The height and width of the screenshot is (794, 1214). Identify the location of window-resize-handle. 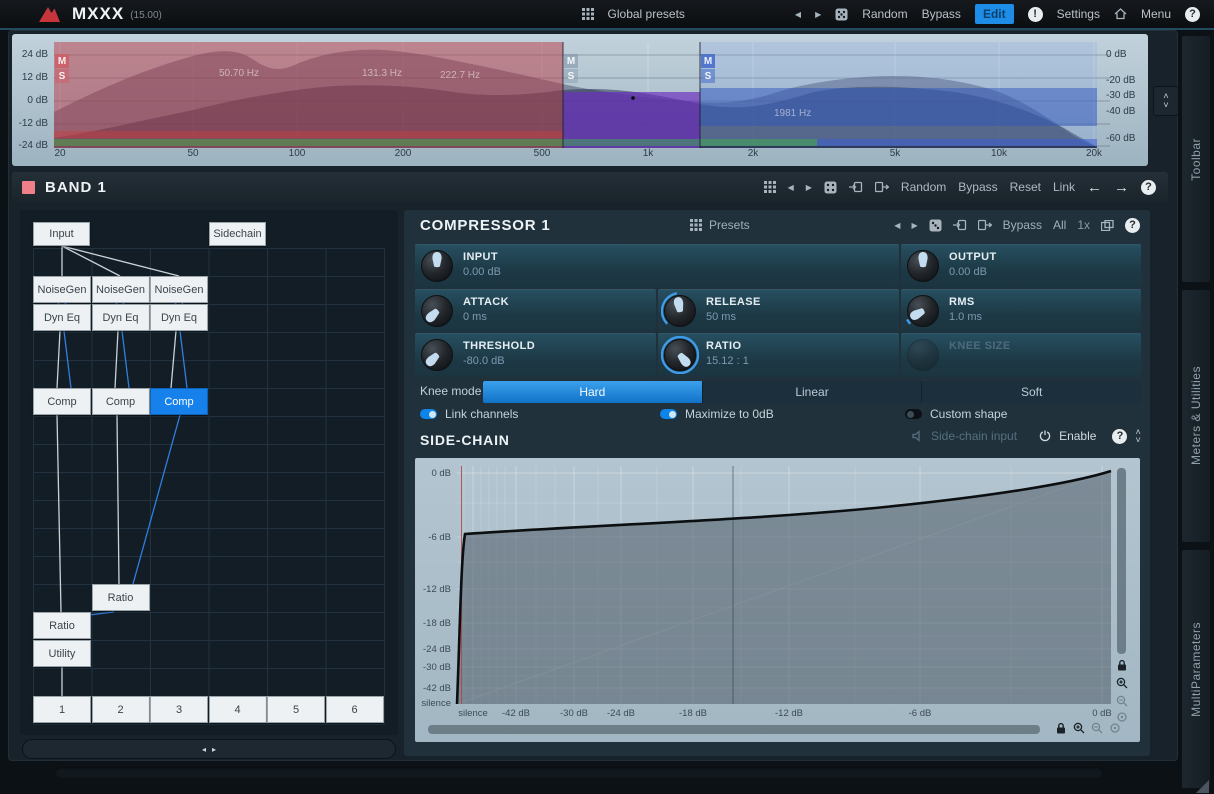
(1202, 786).